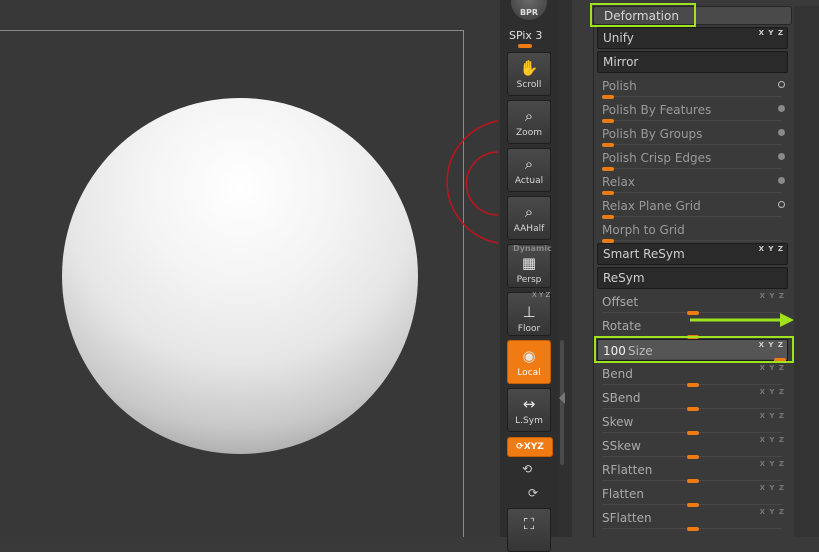  I want to click on polish-crisp-edges-slider: Polish Crisp Edges, so click(692, 159).